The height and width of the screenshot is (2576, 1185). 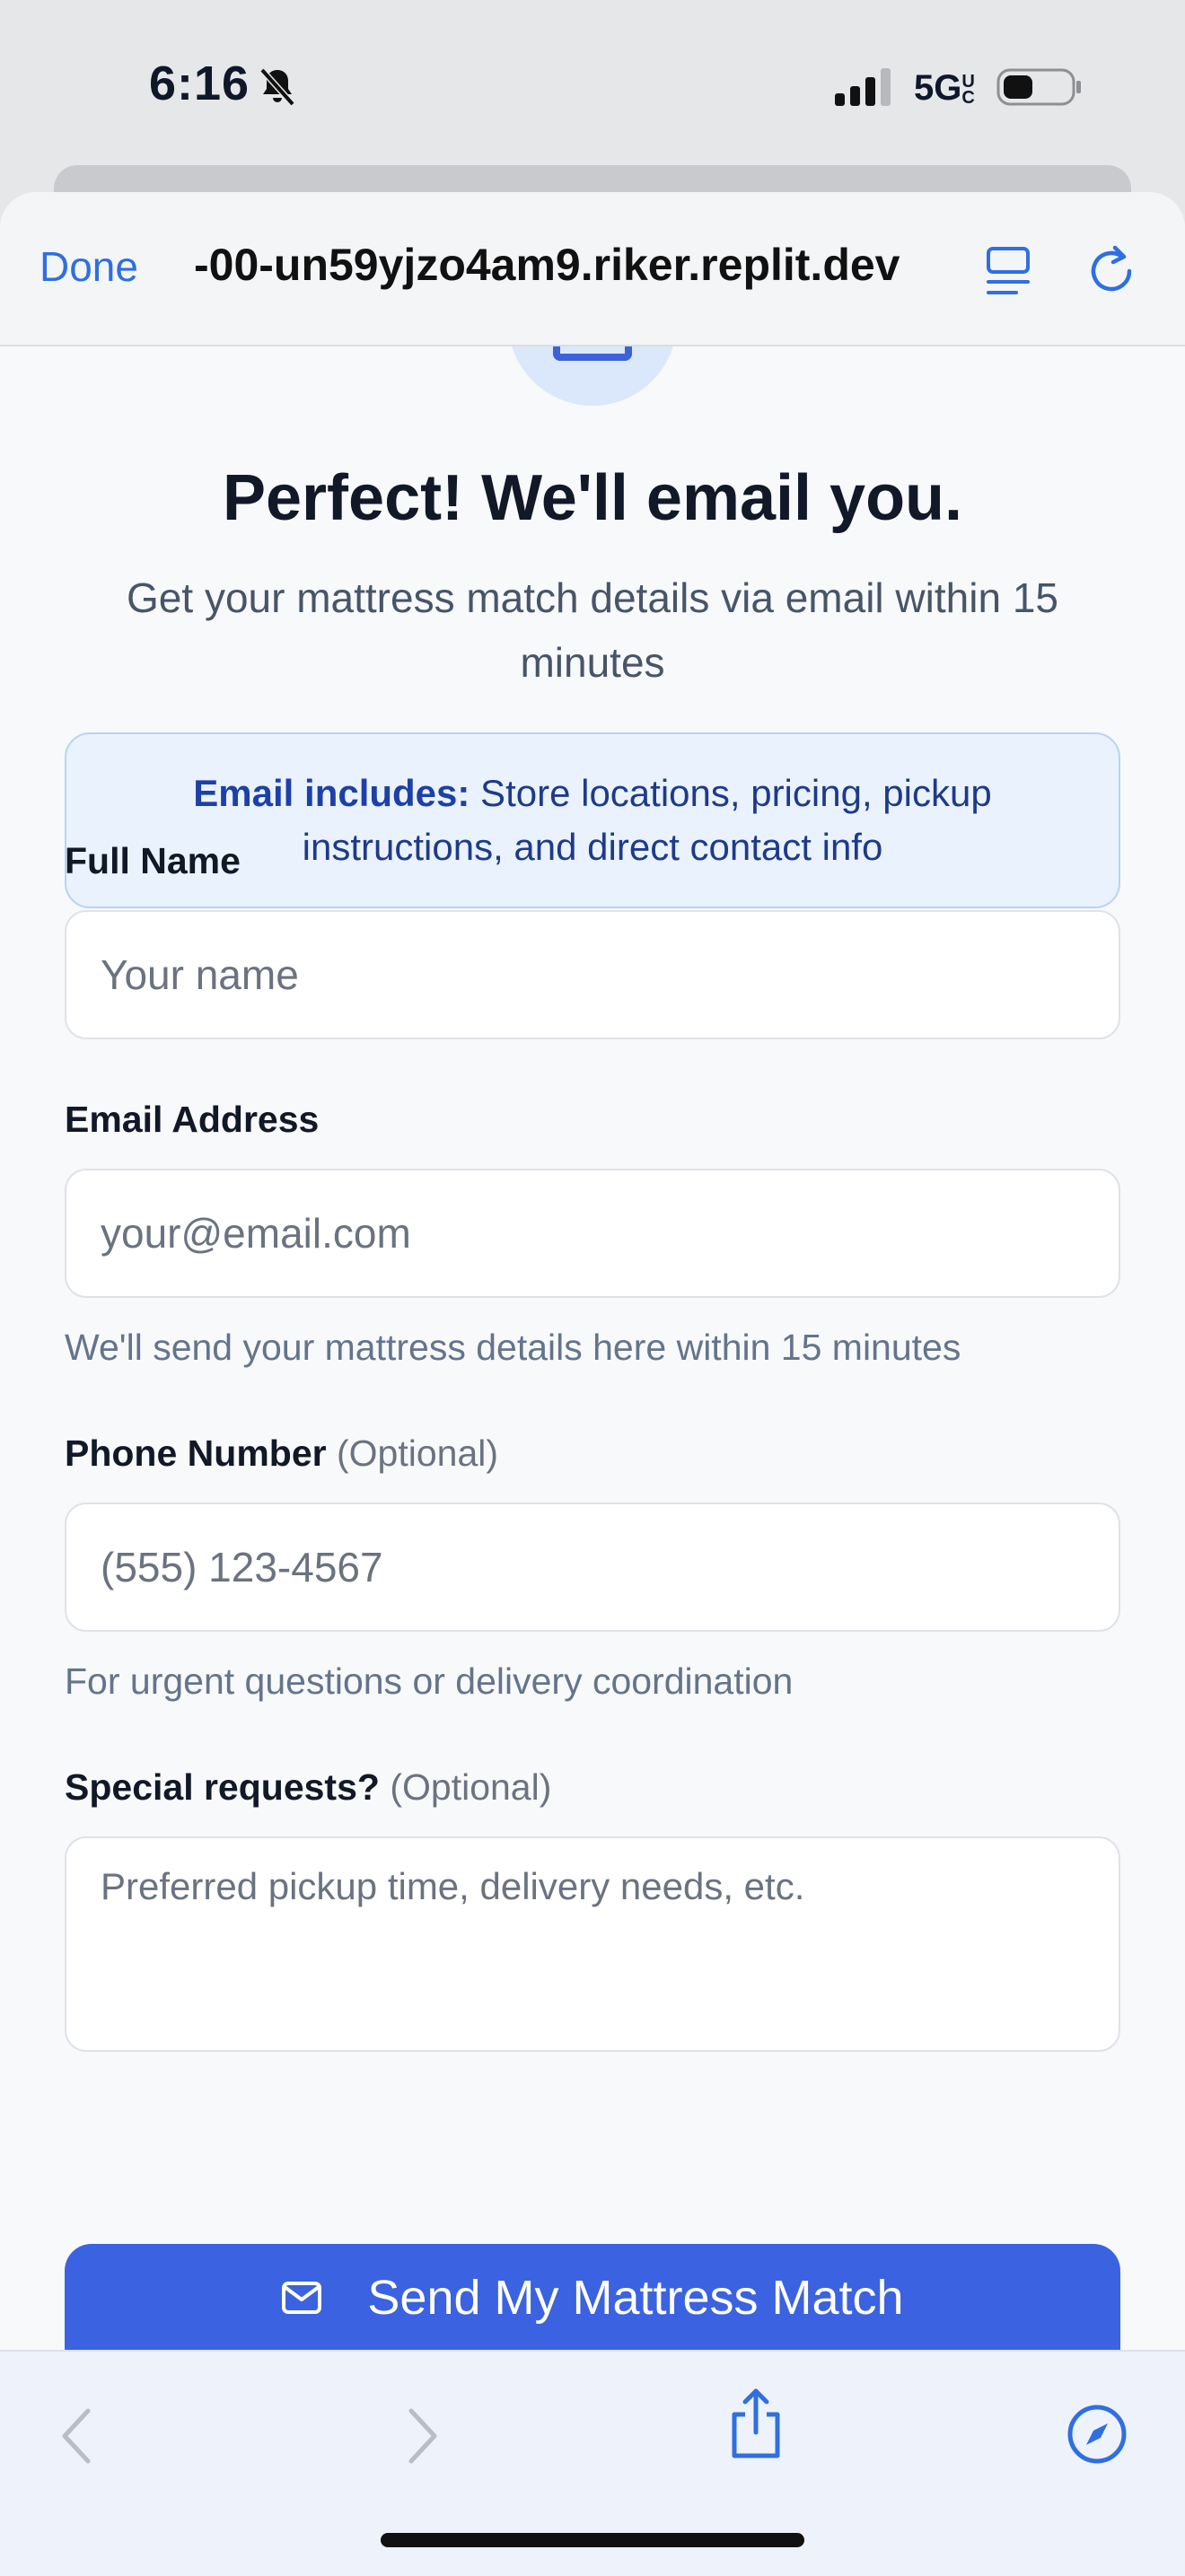 I want to click on info-label: Email includes:, so click(x=331, y=793).